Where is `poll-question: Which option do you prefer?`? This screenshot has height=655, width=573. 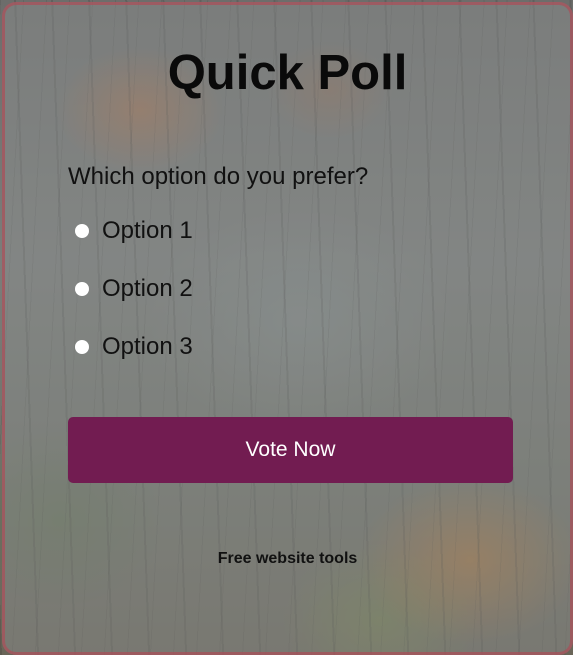
poll-question: Which option do you prefer? is located at coordinates (218, 176).